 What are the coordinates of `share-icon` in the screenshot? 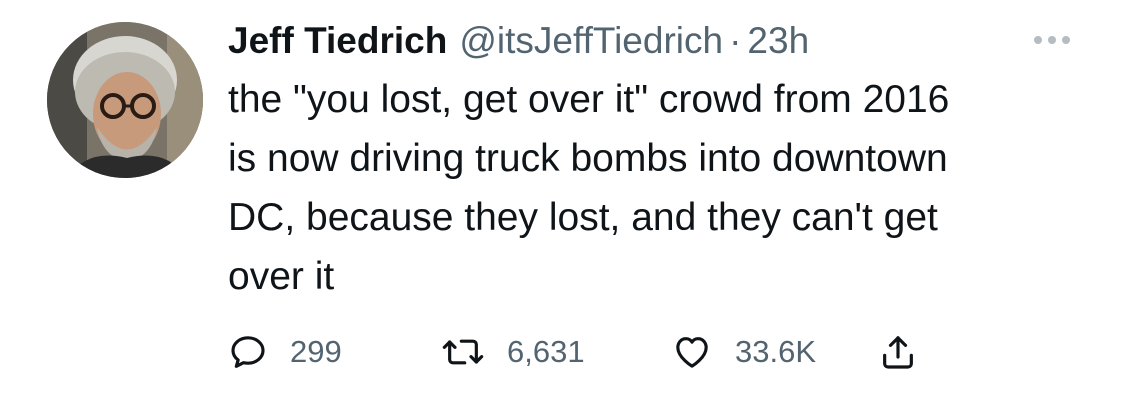 It's located at (898, 352).